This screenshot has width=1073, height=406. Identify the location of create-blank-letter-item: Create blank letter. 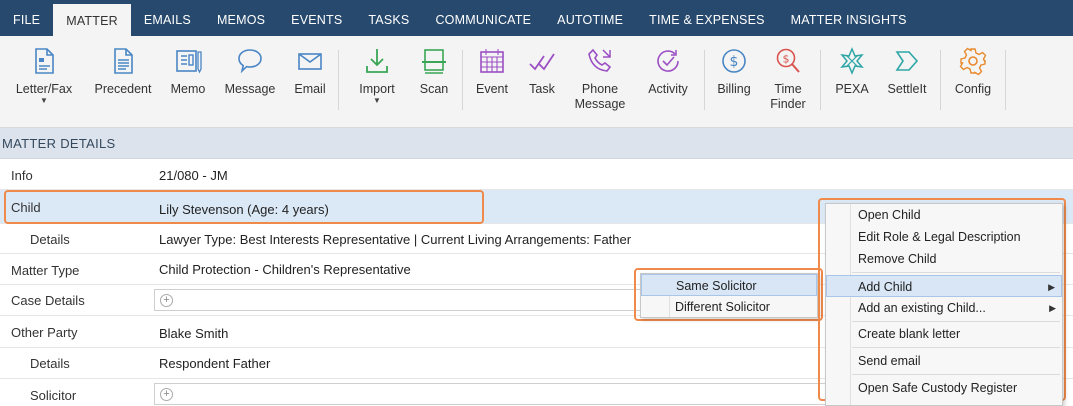
(944, 334).